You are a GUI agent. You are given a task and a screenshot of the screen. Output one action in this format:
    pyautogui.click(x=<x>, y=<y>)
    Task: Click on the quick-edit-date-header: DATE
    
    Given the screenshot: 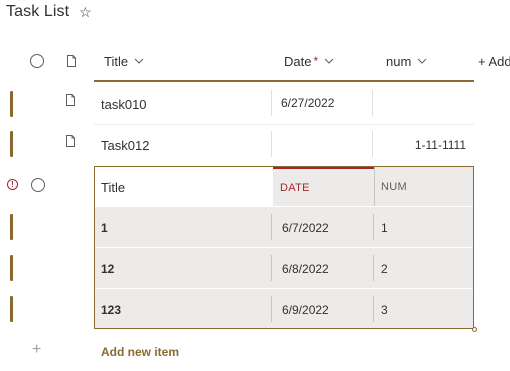 What is the action you would take?
    pyautogui.click(x=323, y=187)
    